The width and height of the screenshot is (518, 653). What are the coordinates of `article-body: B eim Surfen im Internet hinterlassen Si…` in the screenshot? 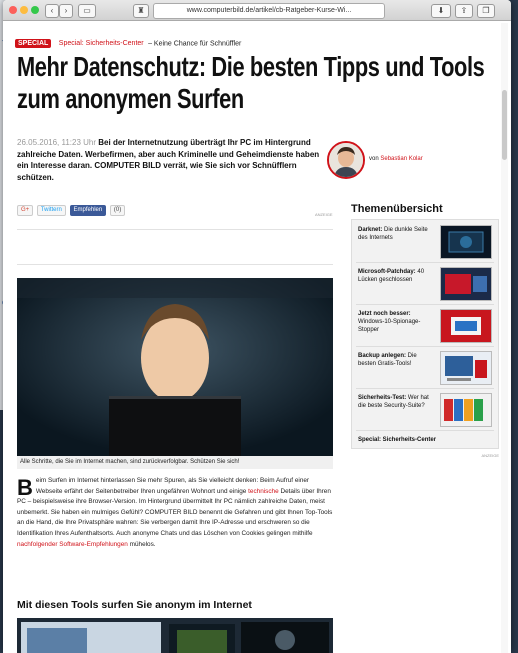 It's located at (176, 513).